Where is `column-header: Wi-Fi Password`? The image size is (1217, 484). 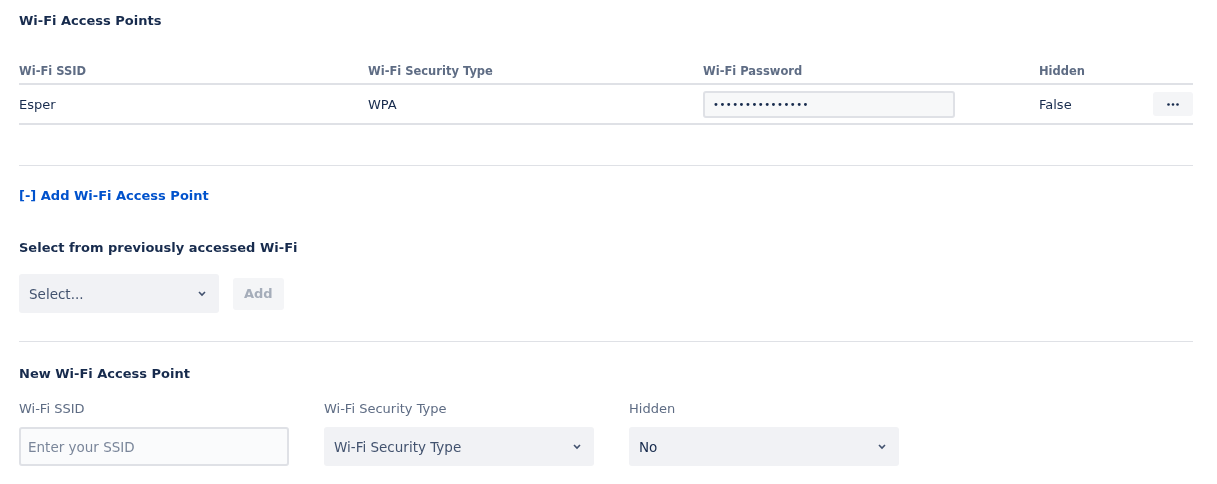
column-header: Wi-Fi Password is located at coordinates (753, 71).